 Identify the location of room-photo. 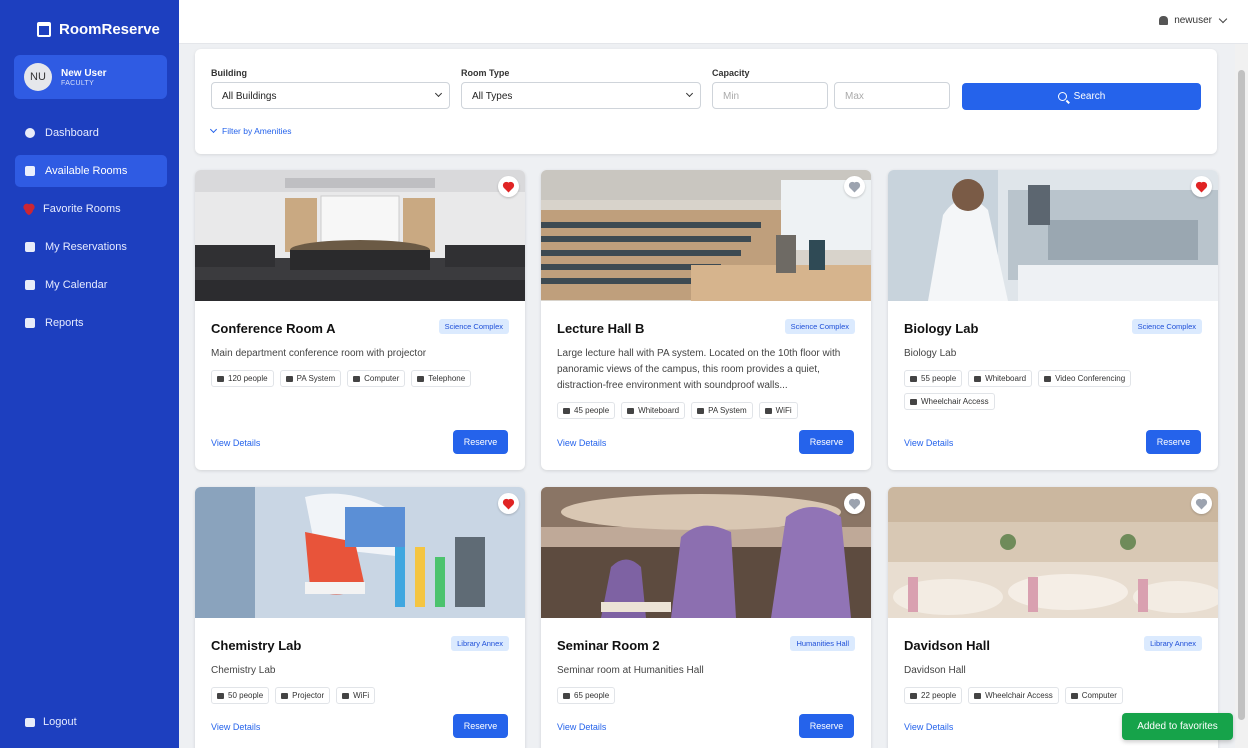
(706, 235).